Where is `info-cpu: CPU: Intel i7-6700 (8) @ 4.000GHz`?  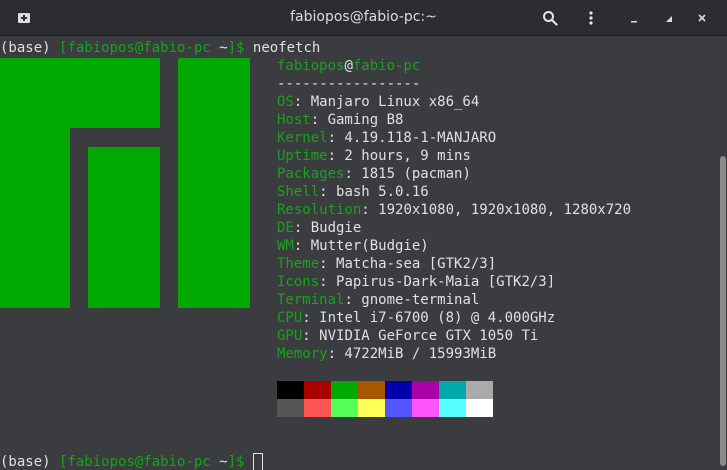 info-cpu: CPU: Intel i7-6700 (8) @ 4.000GHz is located at coordinates (416, 318).